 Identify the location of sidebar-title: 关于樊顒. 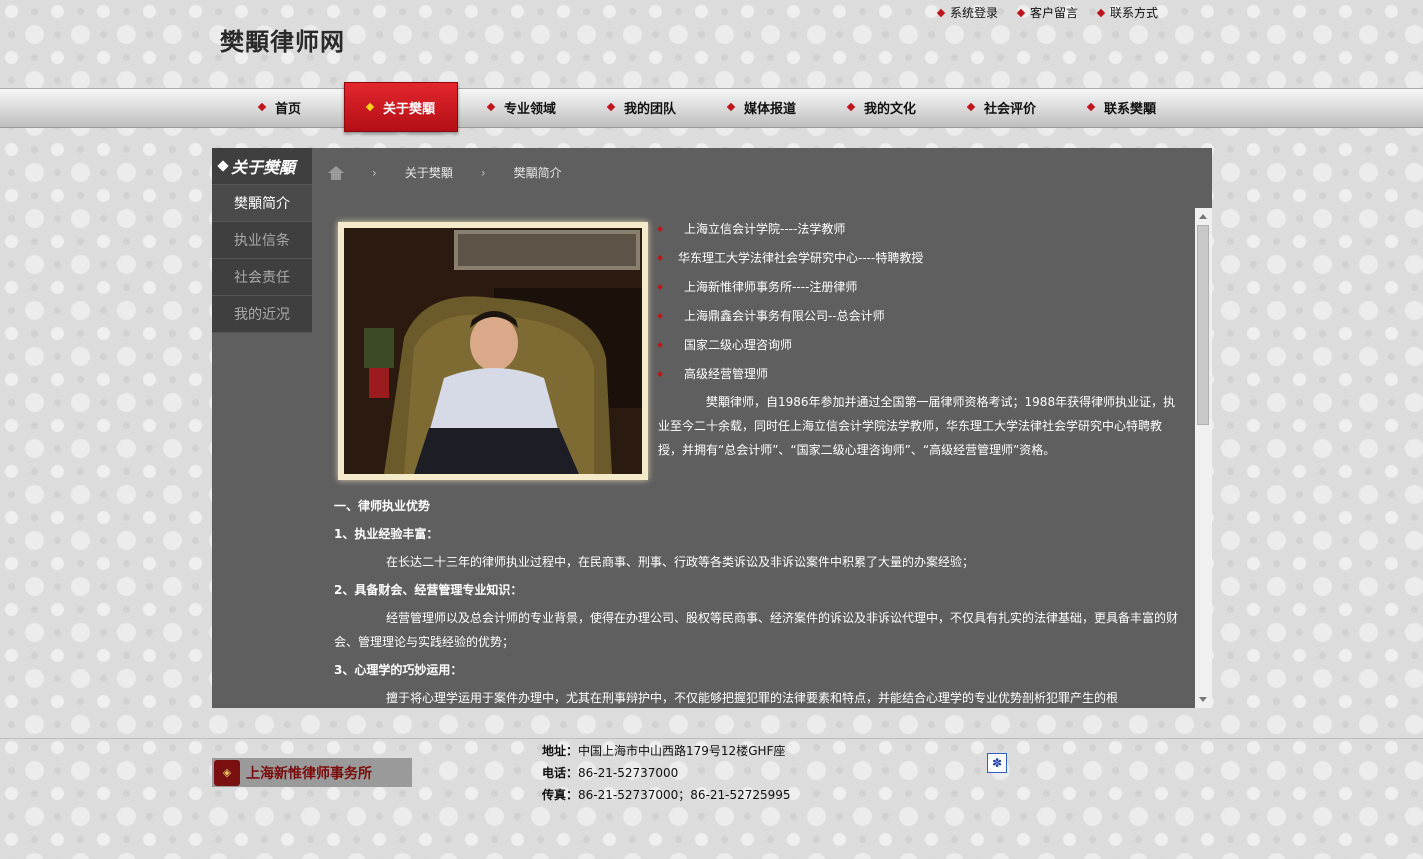
(262, 166).